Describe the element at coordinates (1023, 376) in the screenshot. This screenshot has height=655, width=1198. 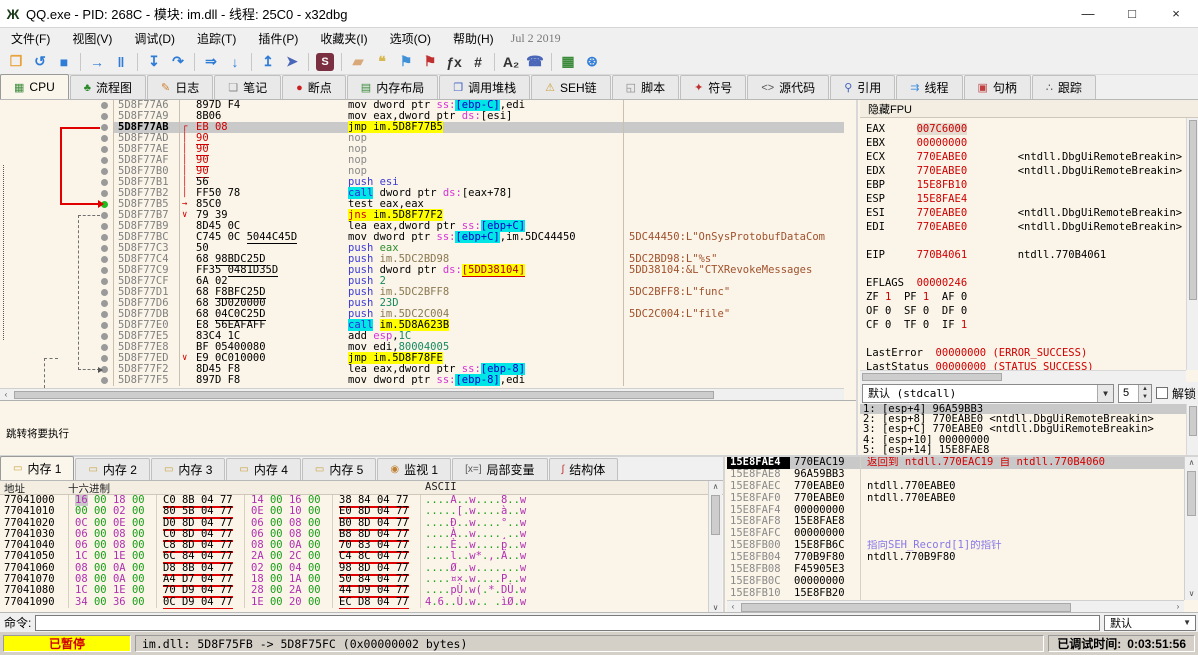
I see `registers-hscrollbar` at that location.